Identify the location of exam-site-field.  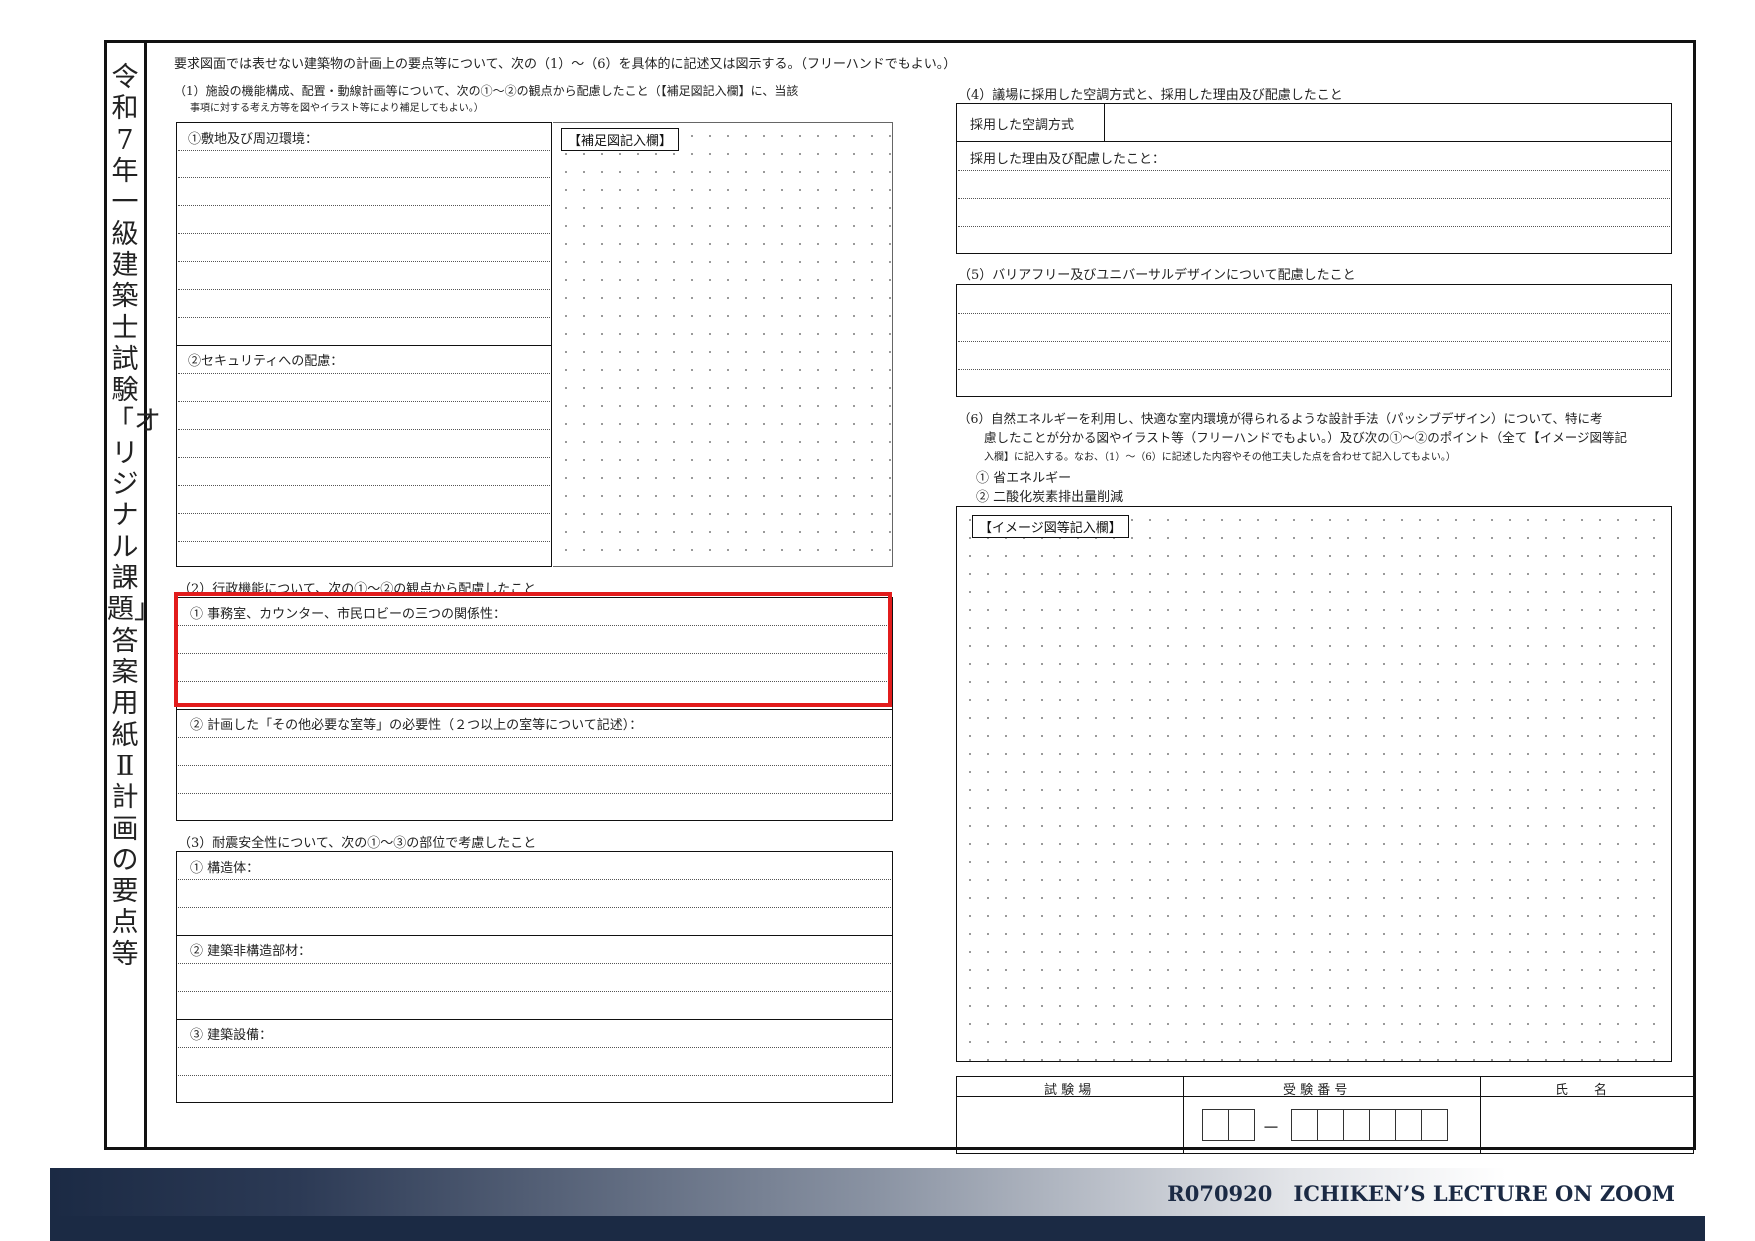
(1069, 1125).